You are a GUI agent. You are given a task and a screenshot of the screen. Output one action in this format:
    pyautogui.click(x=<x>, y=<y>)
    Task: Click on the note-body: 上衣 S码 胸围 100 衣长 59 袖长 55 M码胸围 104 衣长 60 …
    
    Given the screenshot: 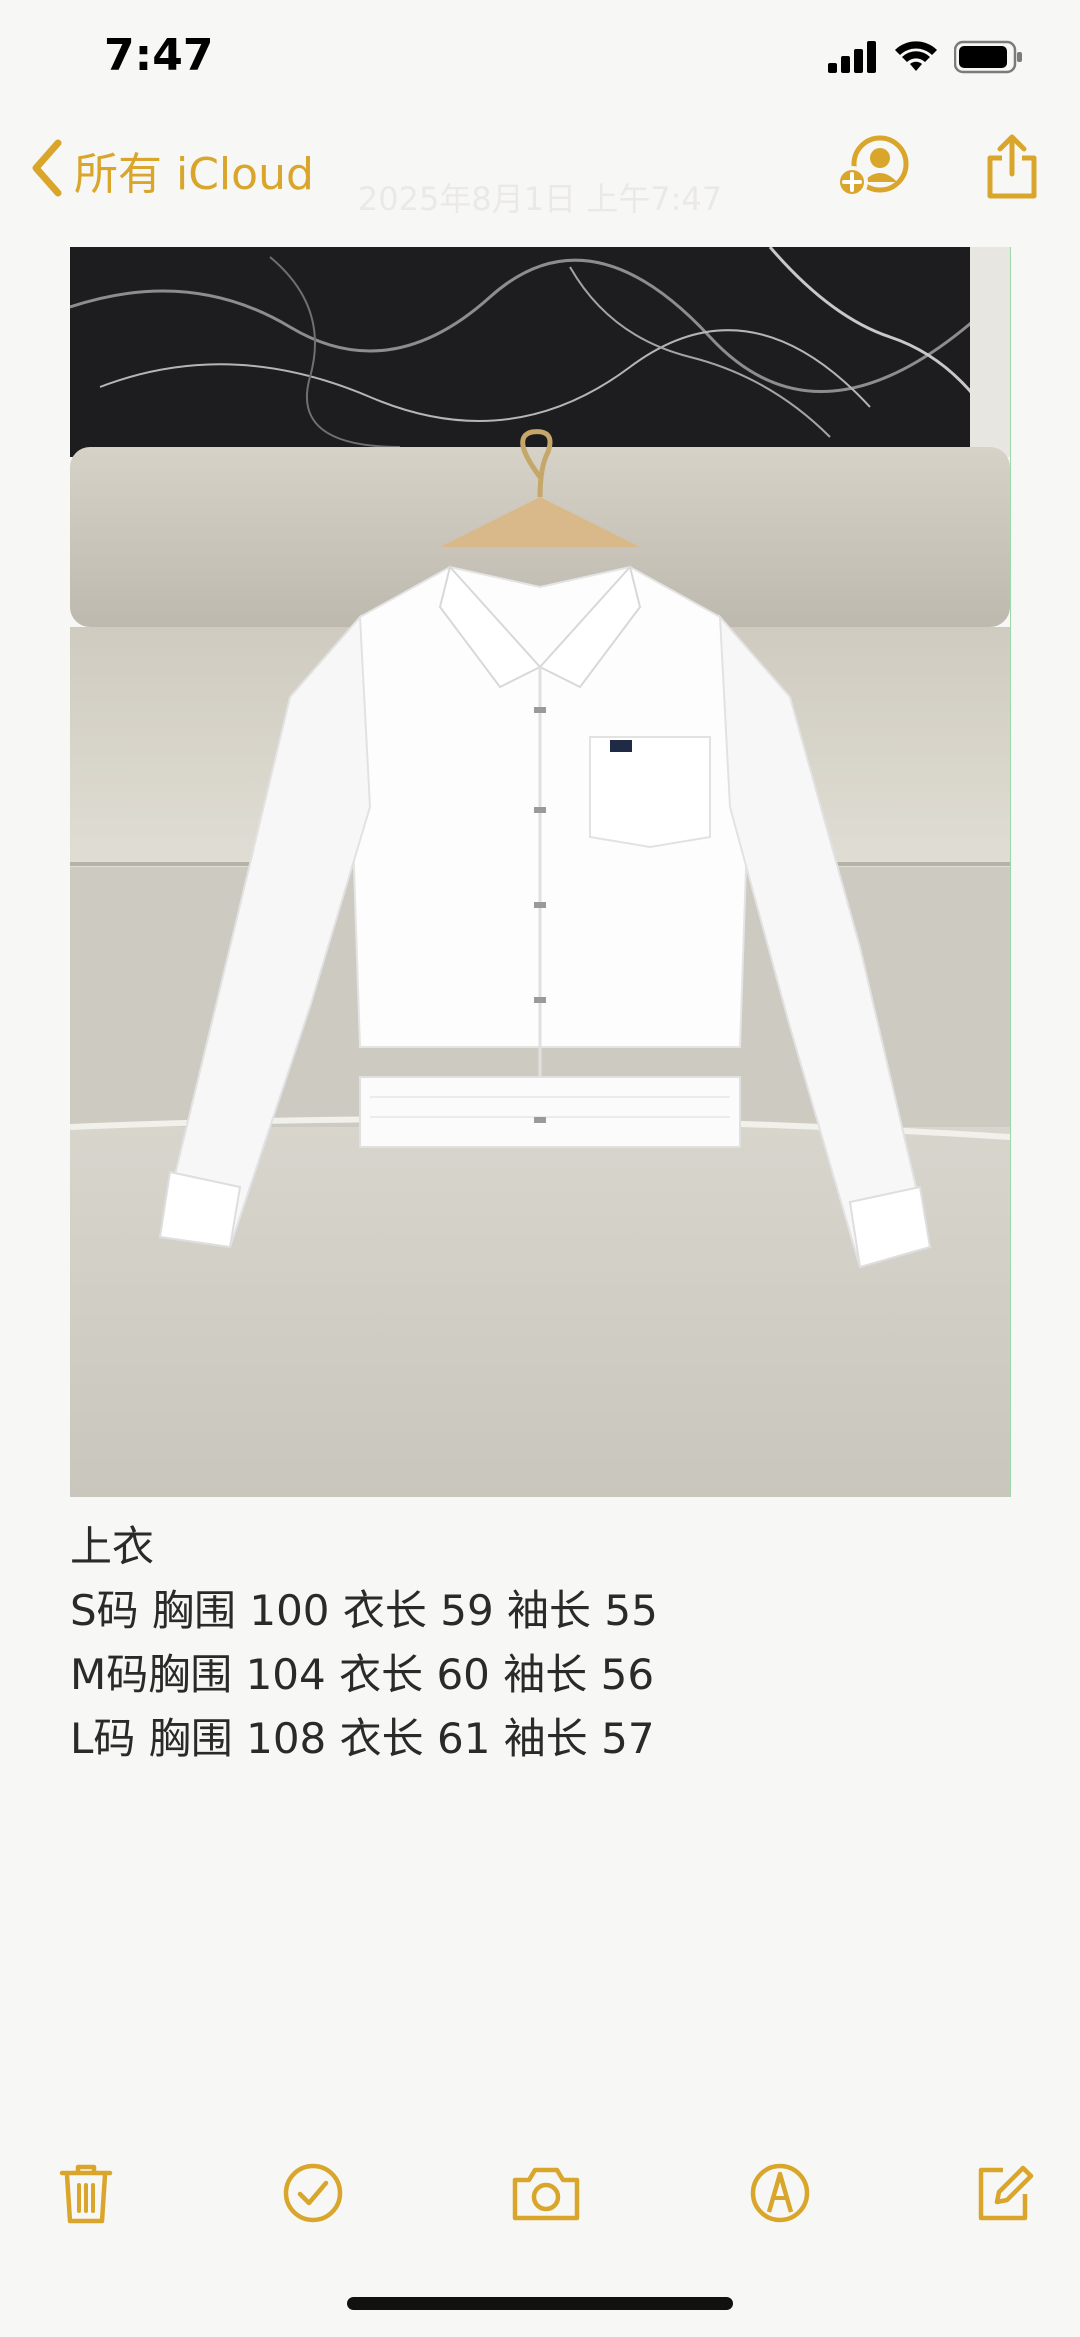 What is the action you would take?
    pyautogui.click(x=540, y=1643)
    